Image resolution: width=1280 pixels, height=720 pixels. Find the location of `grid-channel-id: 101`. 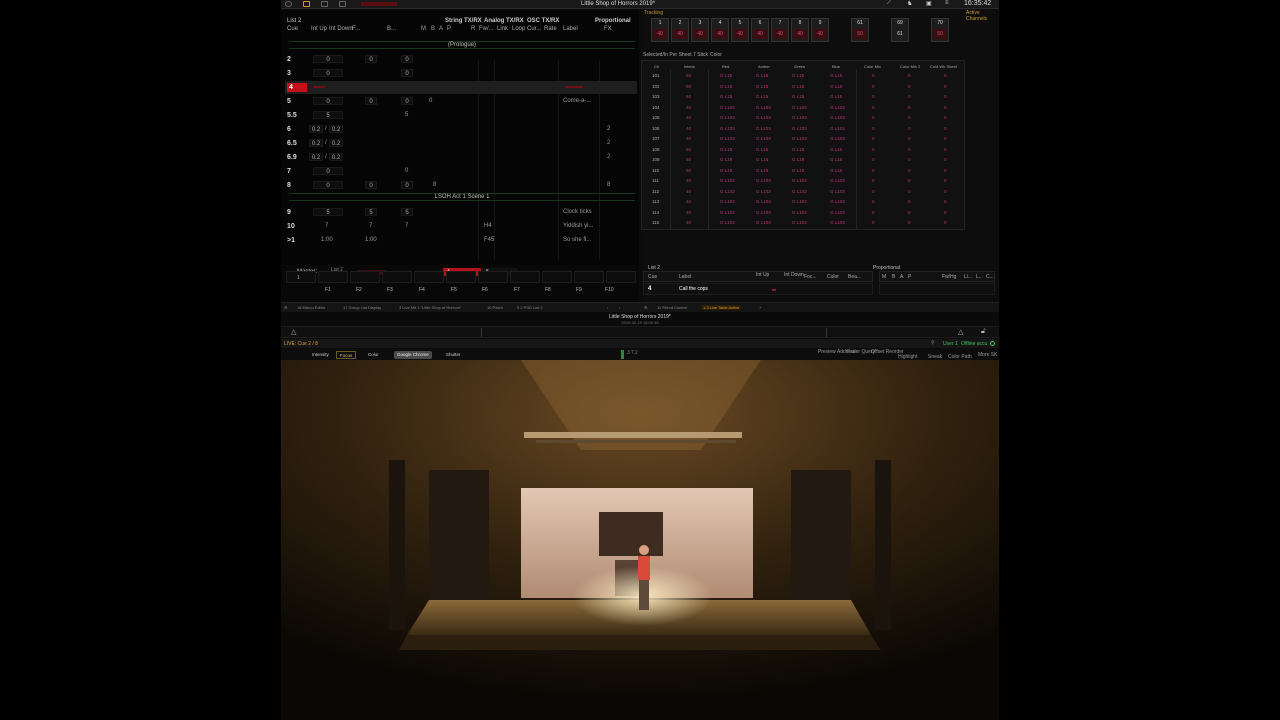

grid-channel-id: 101 is located at coordinates (656, 75).